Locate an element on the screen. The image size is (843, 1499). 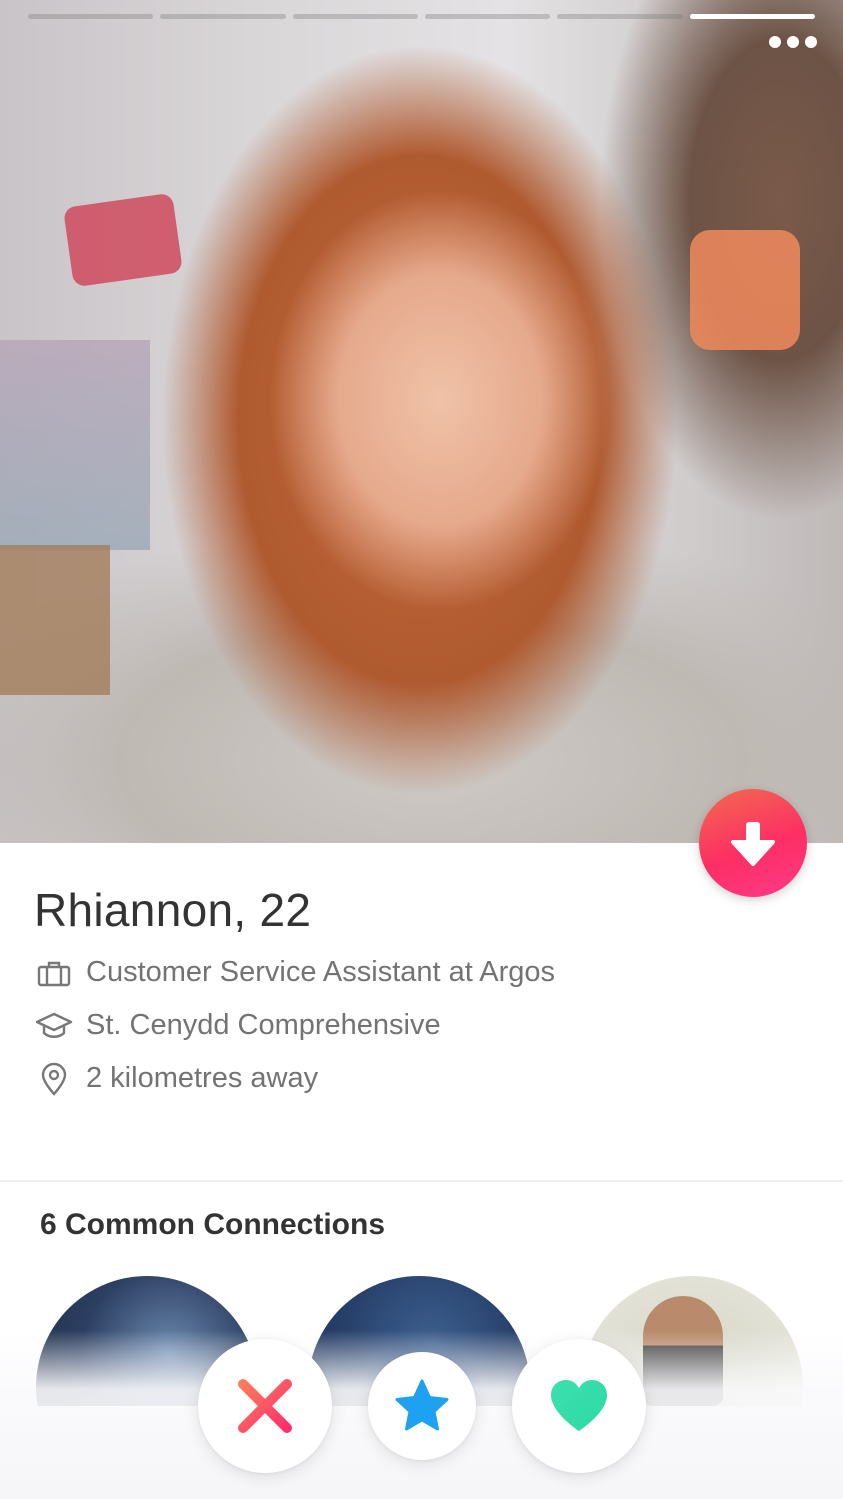
distance-text: 2 kilometres away is located at coordinates (202, 1078).